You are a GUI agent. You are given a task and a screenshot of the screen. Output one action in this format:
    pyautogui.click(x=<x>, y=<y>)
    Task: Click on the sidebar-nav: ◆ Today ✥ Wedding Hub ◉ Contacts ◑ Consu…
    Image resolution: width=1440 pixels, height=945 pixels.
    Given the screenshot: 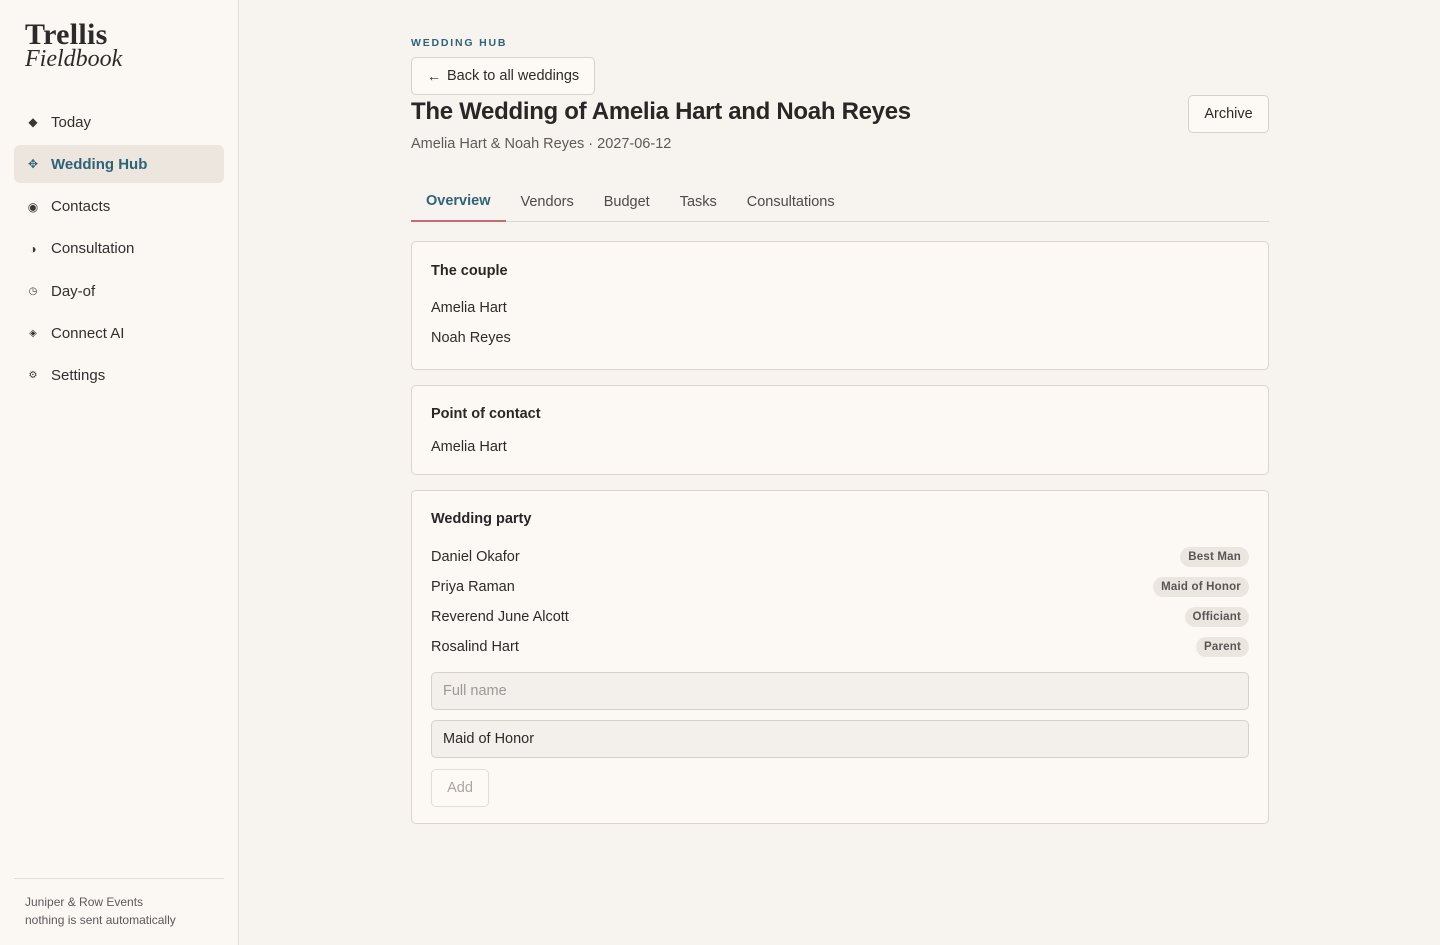 What is the action you would take?
    pyautogui.click(x=119, y=251)
    